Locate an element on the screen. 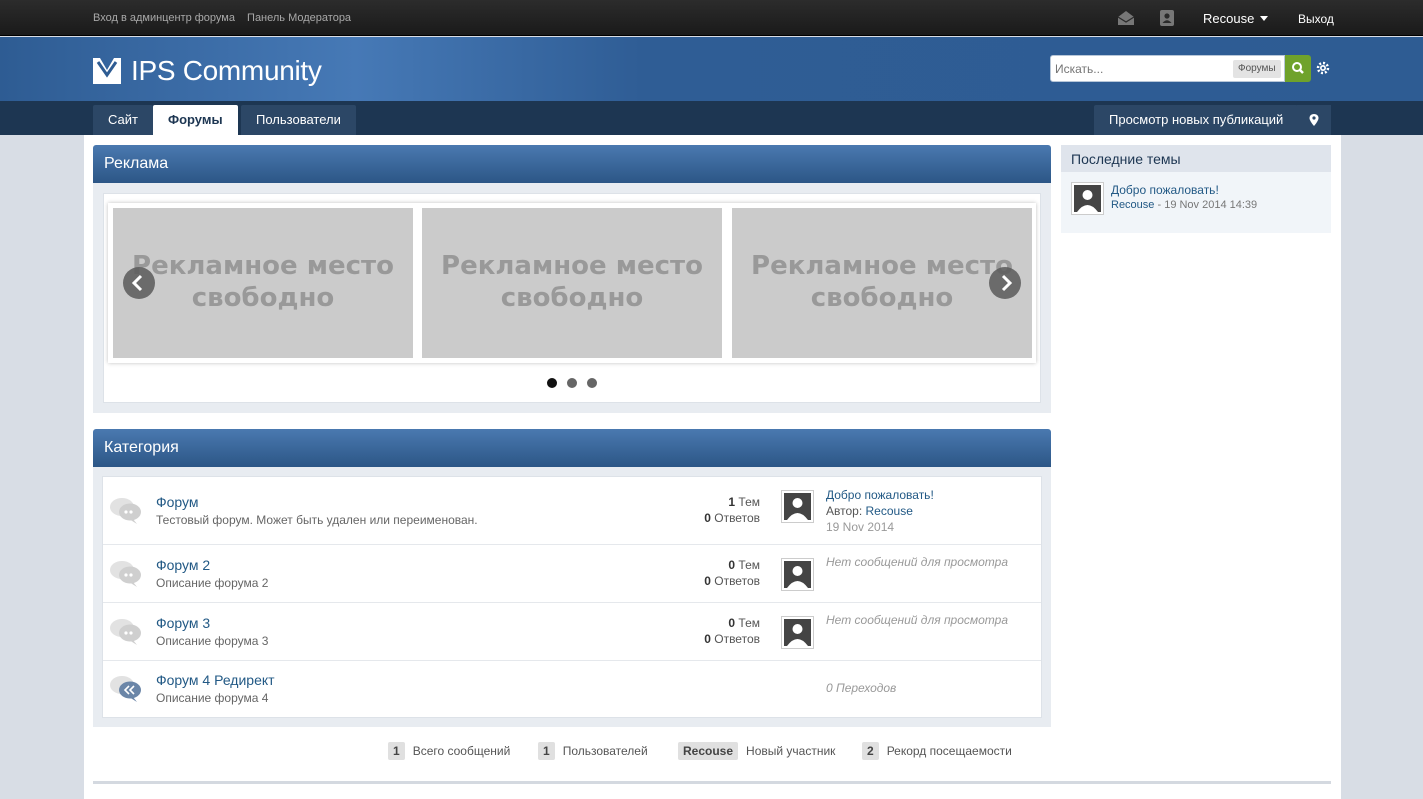  stat-total-posts: 1 Всего сообщений is located at coordinates (449, 751).